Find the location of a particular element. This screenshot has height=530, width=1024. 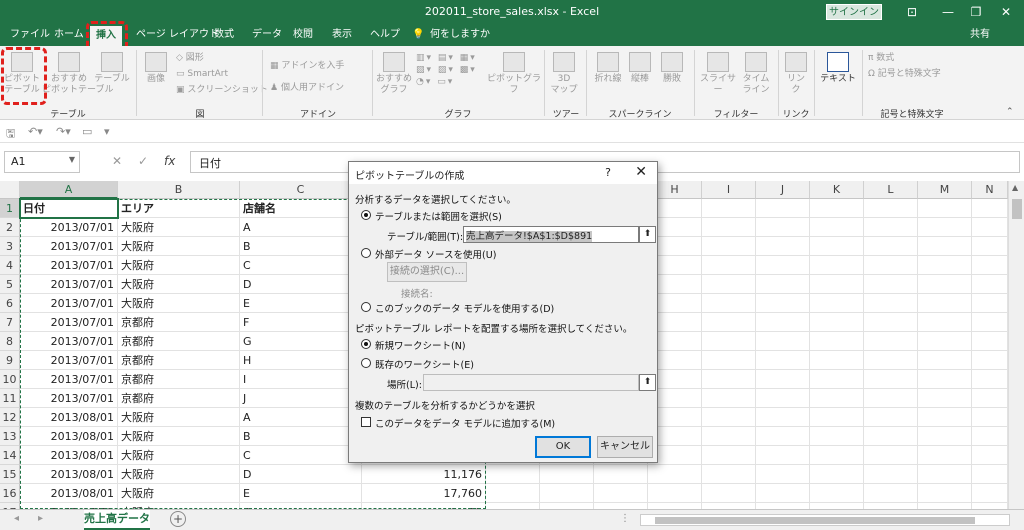

scroll-up-icon: ▲ is located at coordinates (1015, 187).